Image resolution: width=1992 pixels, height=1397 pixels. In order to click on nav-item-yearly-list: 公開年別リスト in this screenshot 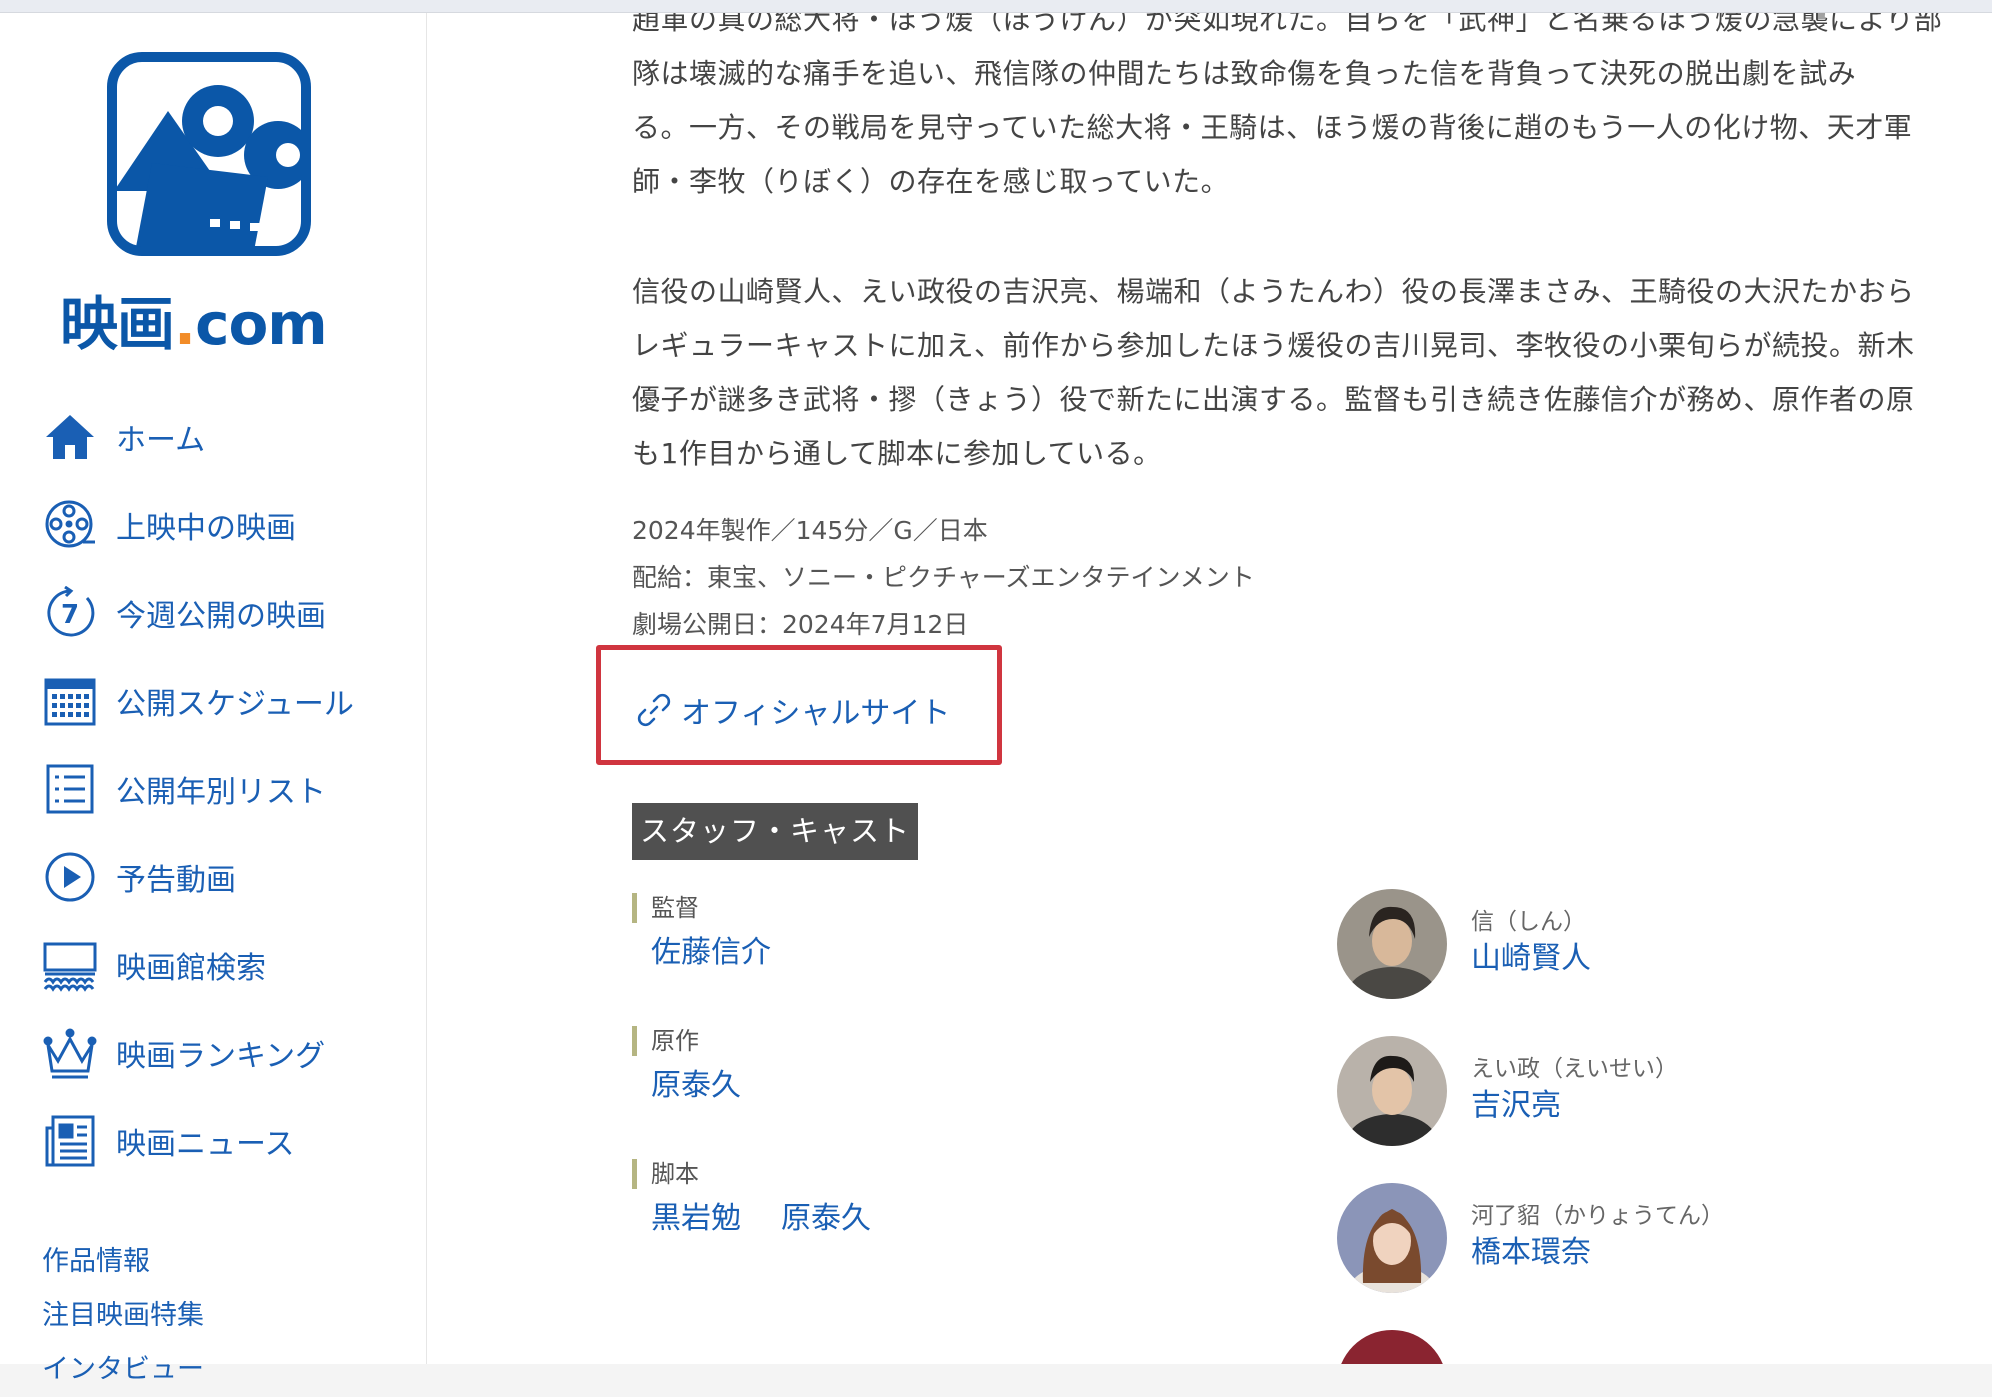, I will do `click(230, 789)`.